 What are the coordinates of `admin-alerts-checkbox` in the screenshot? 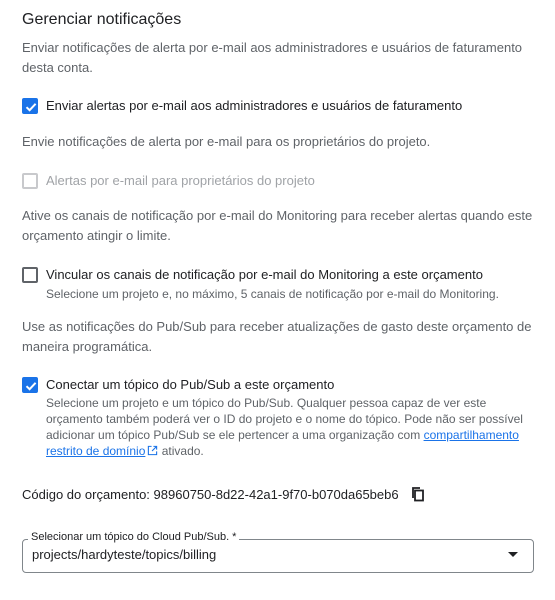 It's located at (30, 106).